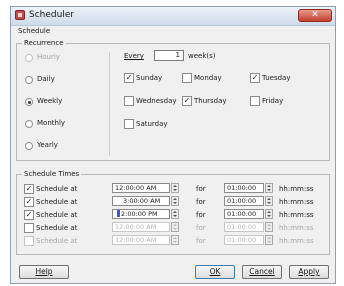  What do you see at coordinates (46, 79) in the screenshot?
I see `radio-daily-label: Daily` at bounding box center [46, 79].